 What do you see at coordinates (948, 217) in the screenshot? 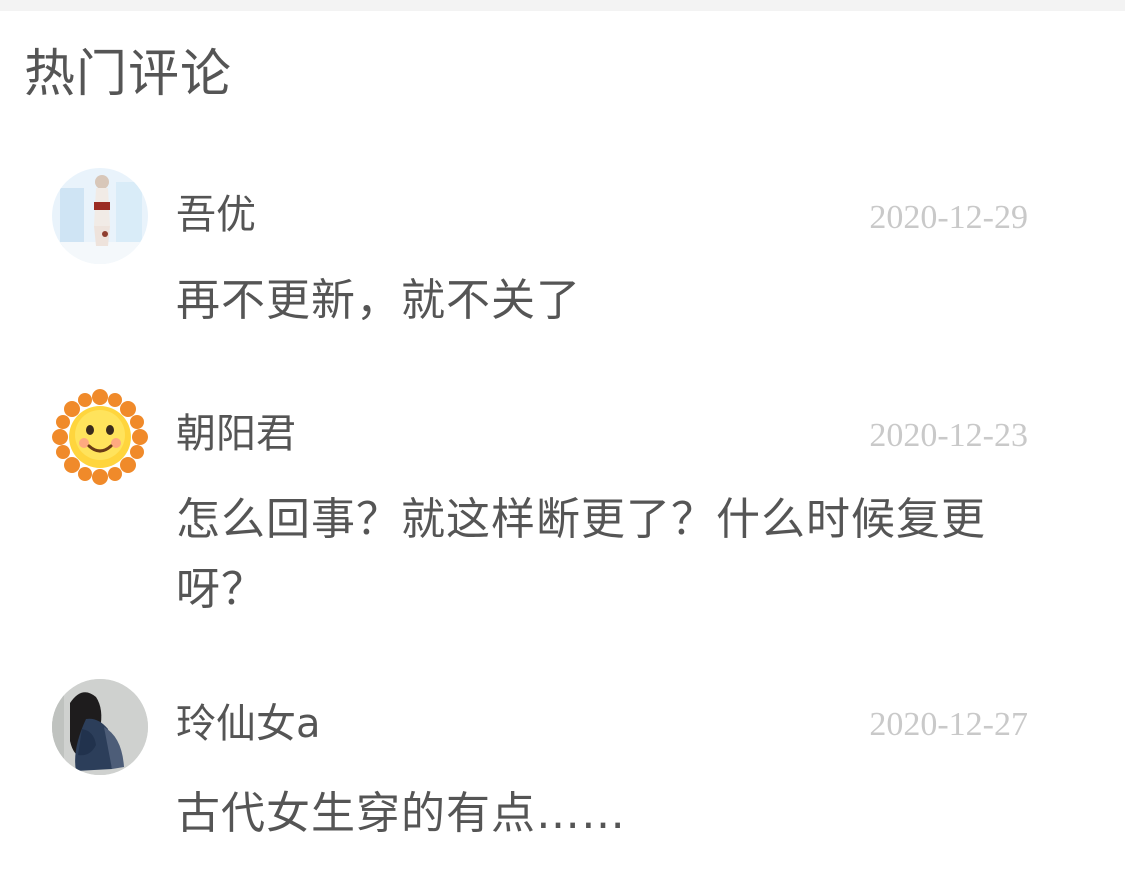
I see `comment-date: 2020-12-29` at bounding box center [948, 217].